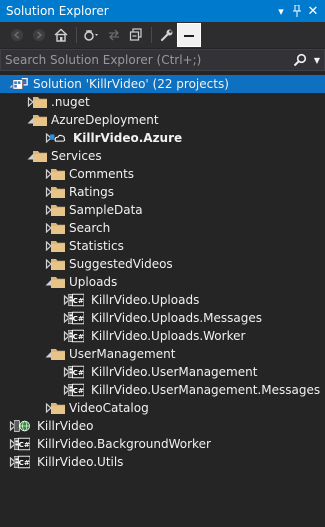  What do you see at coordinates (300, 60) in the screenshot?
I see `search-icon` at bounding box center [300, 60].